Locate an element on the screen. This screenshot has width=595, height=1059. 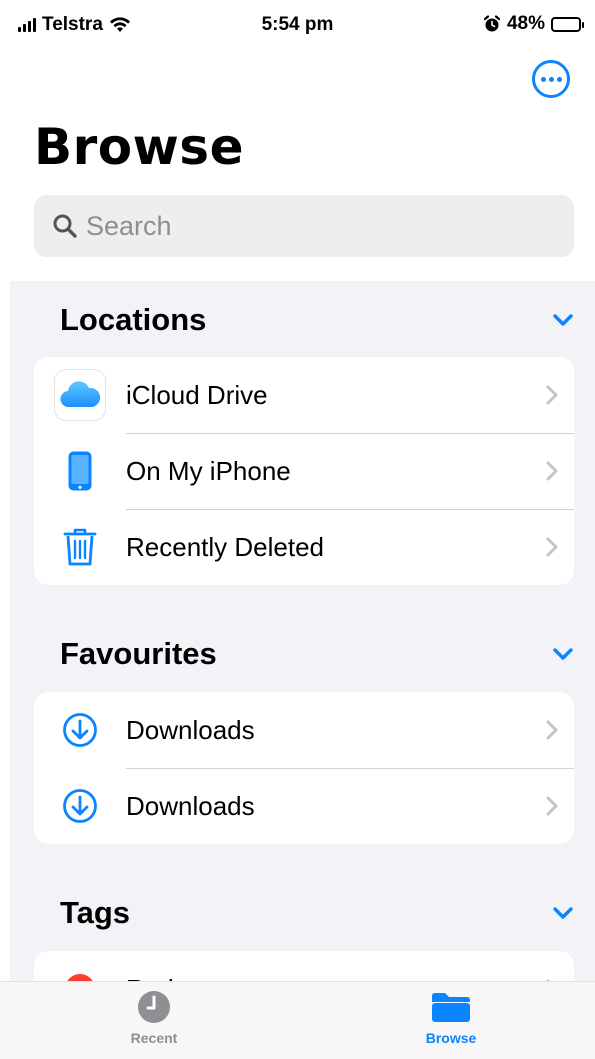
section-header-tags: Tags is located at coordinates (317, 913).